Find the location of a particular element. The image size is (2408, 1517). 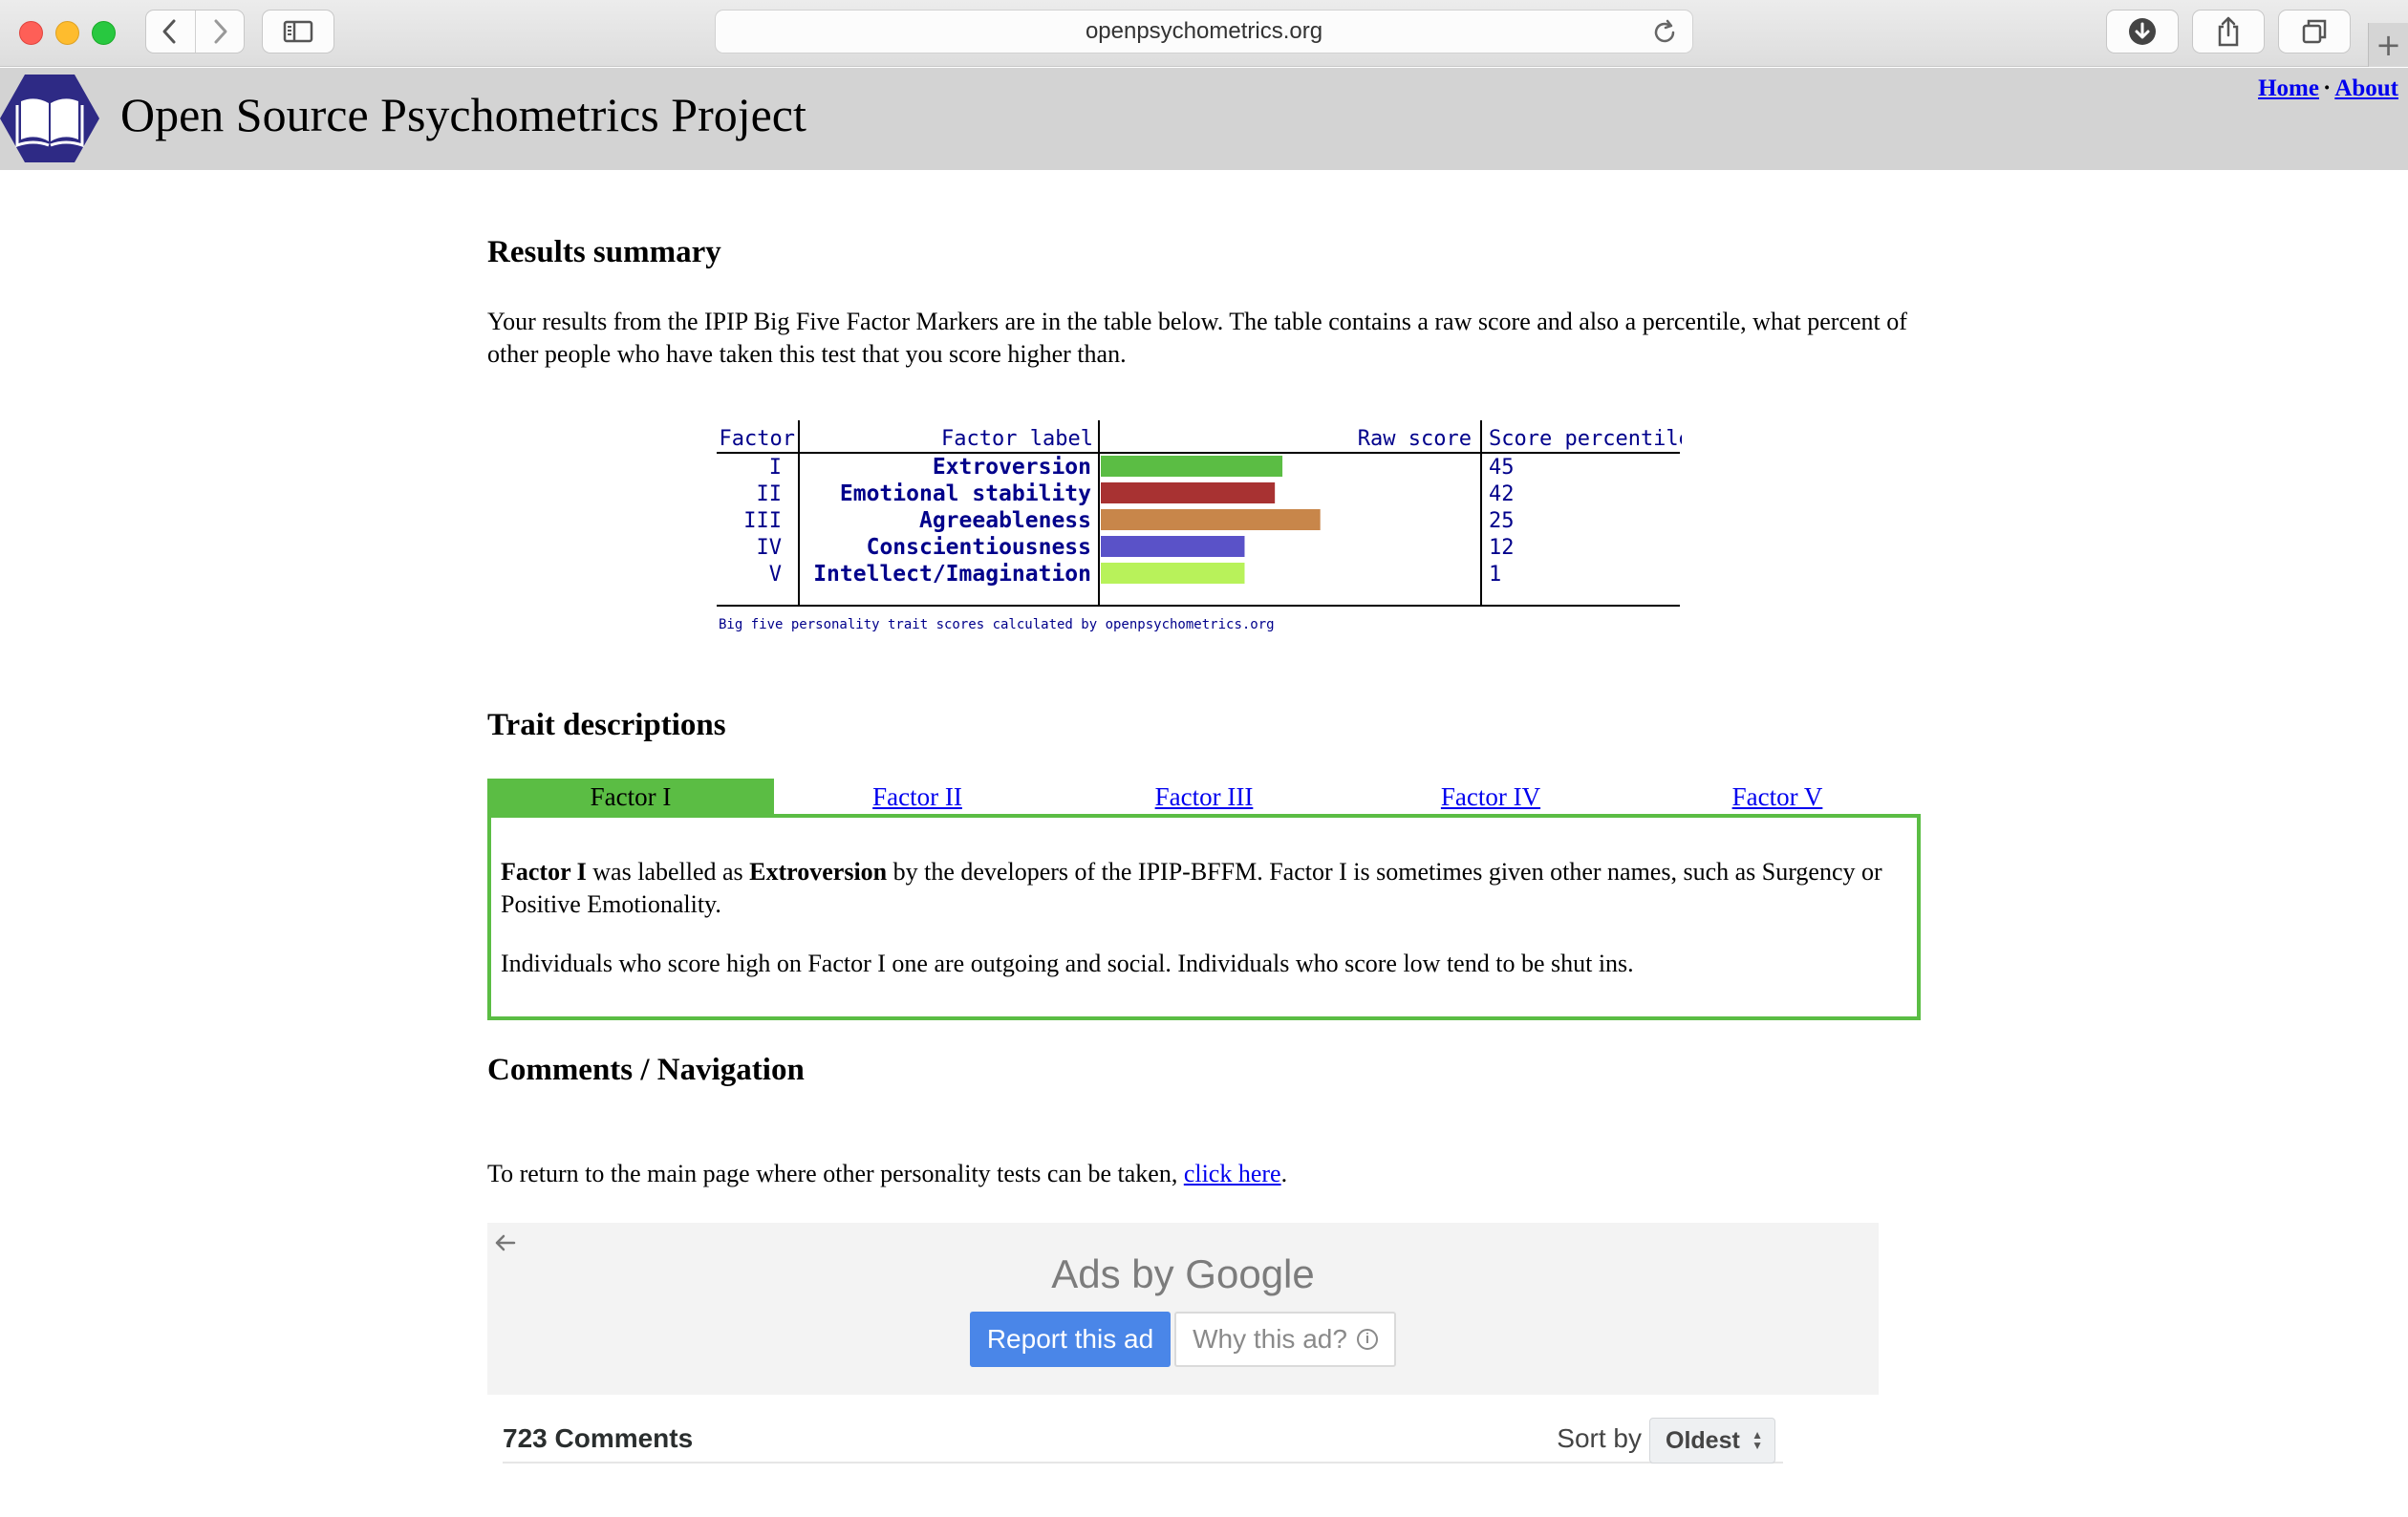

back-button is located at coordinates (171, 32).